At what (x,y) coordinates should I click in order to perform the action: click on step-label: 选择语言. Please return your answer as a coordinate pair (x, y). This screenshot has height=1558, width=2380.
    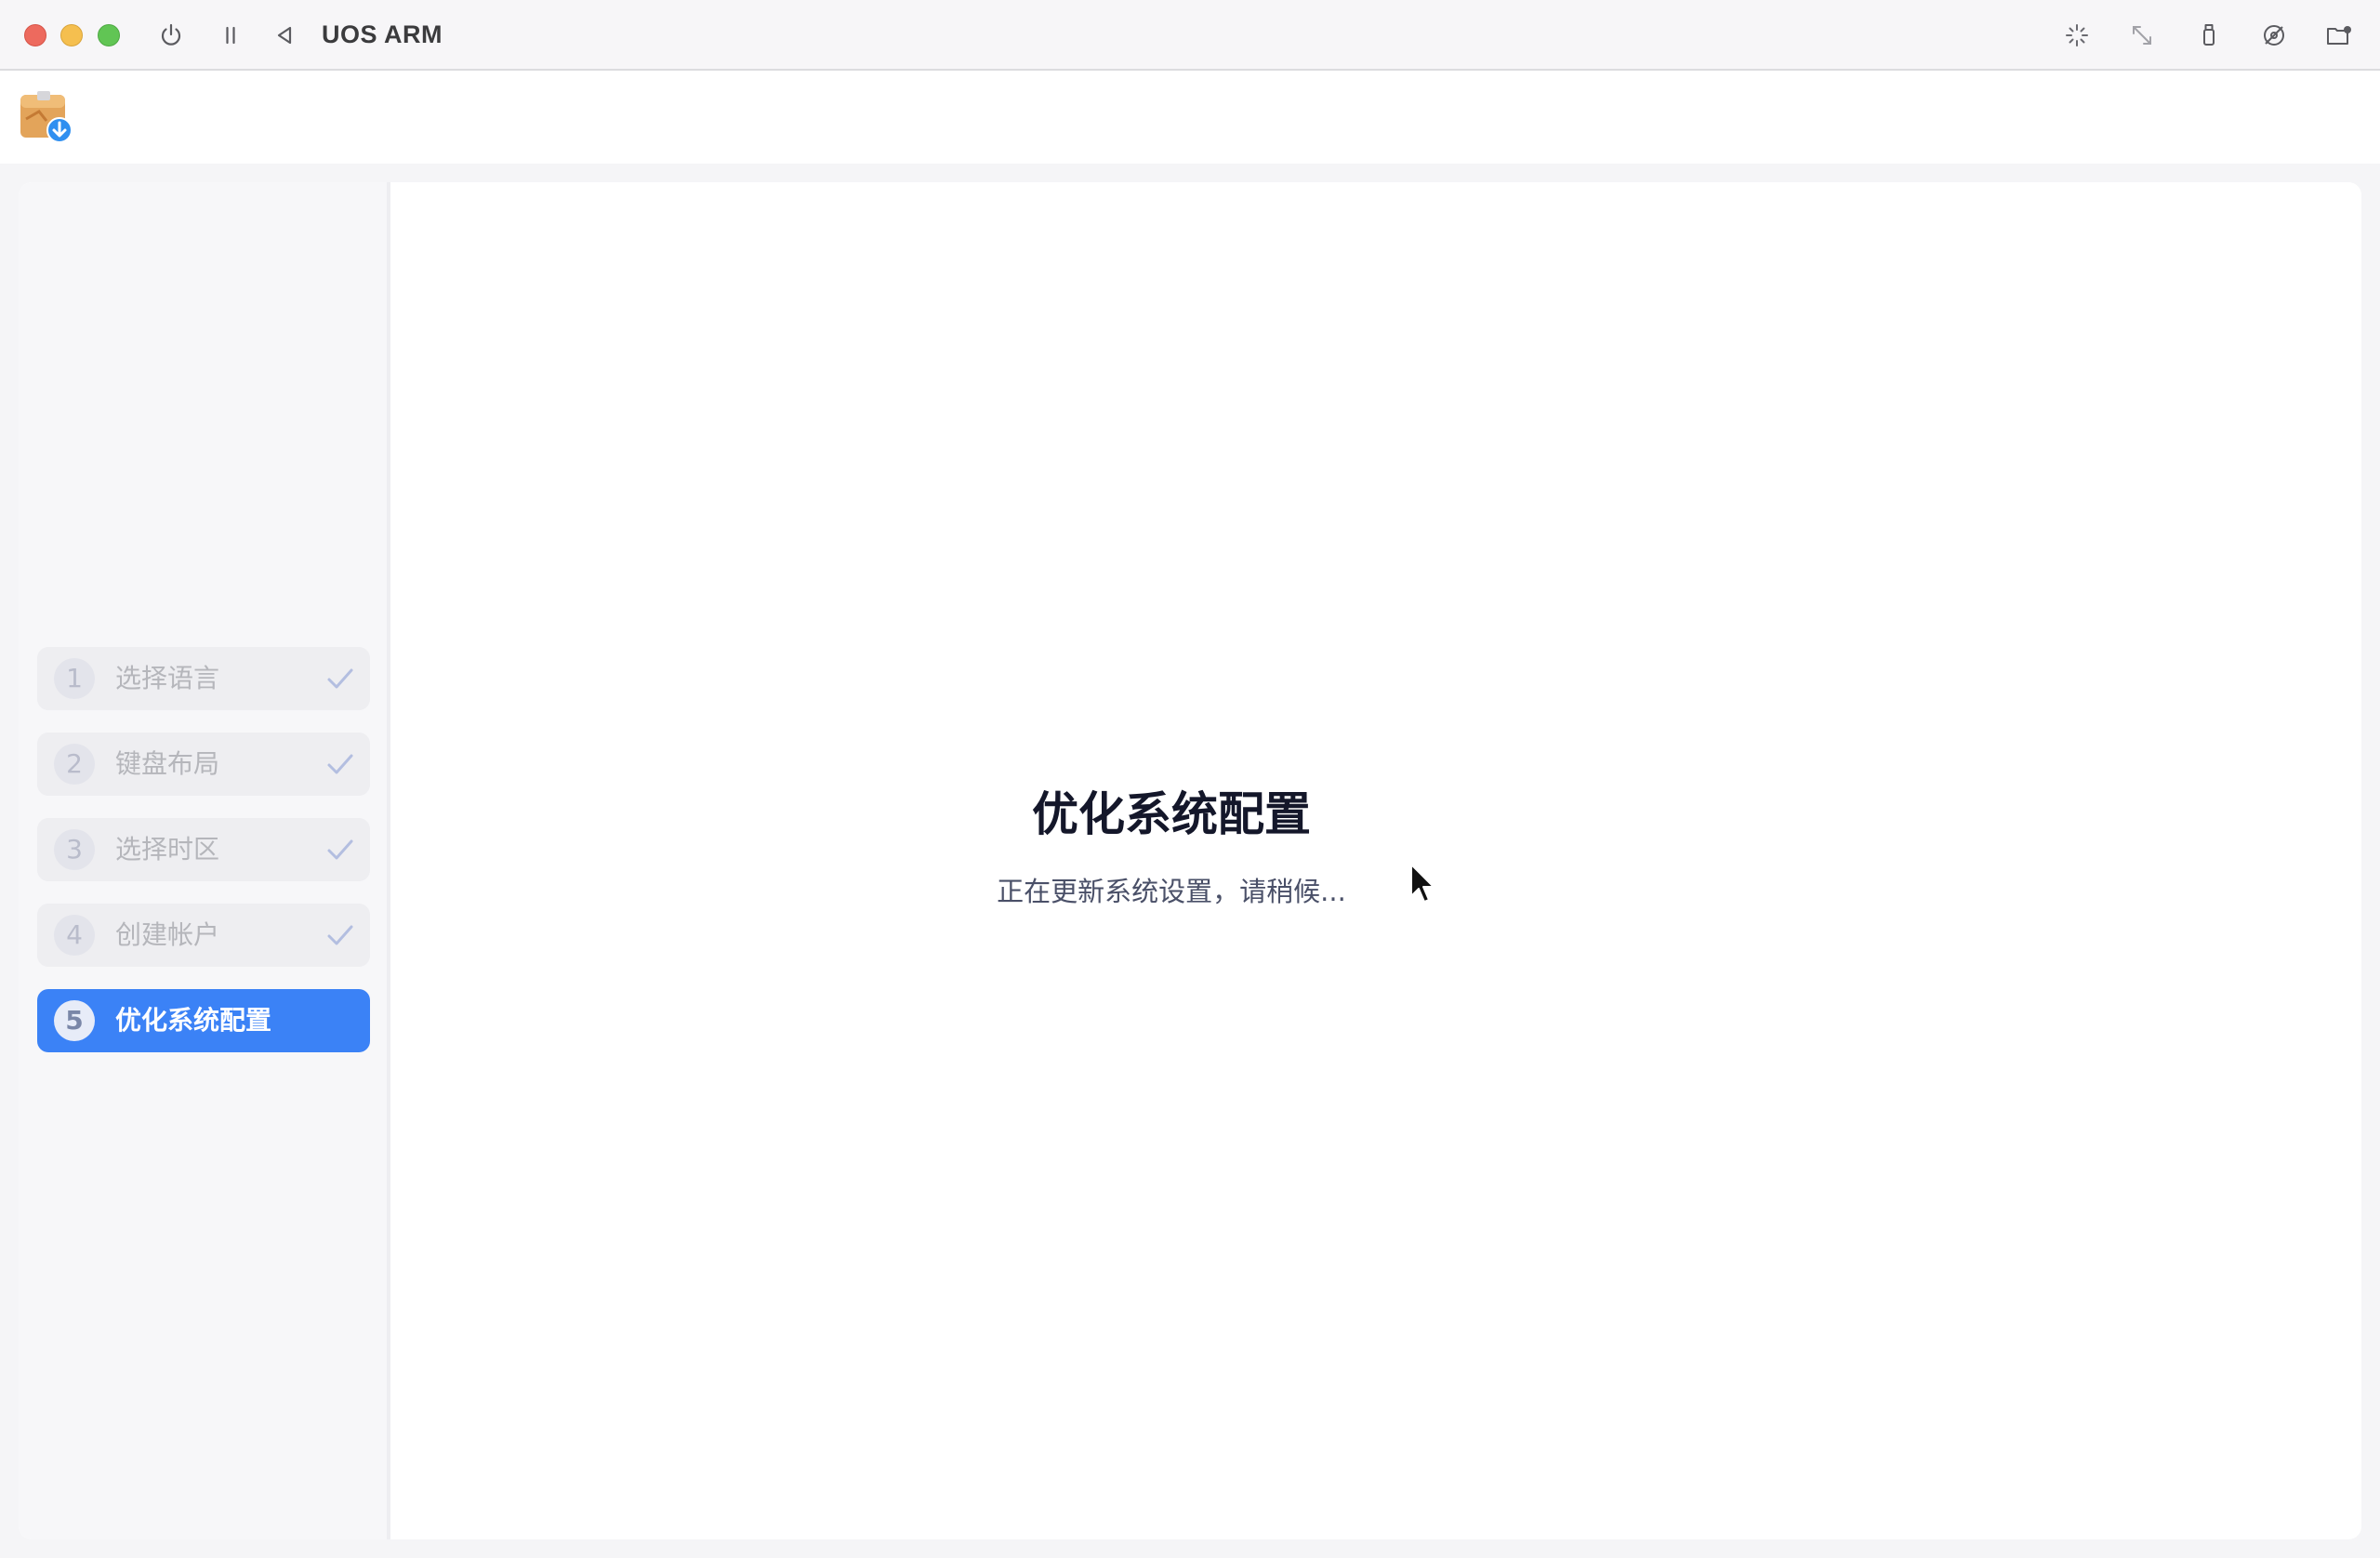
    Looking at the image, I should click on (167, 678).